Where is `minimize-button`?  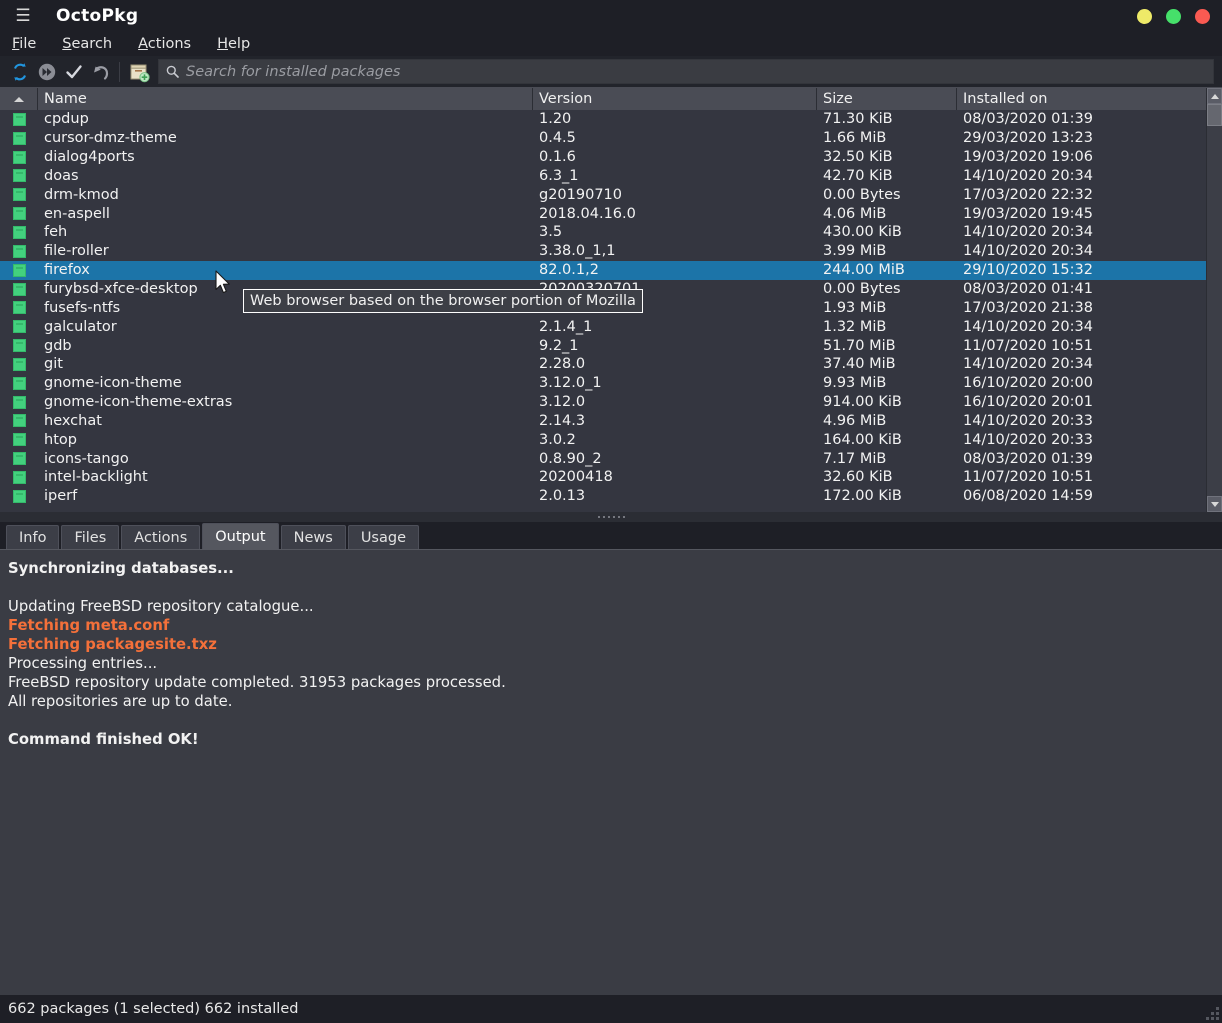
minimize-button is located at coordinates (1144, 16).